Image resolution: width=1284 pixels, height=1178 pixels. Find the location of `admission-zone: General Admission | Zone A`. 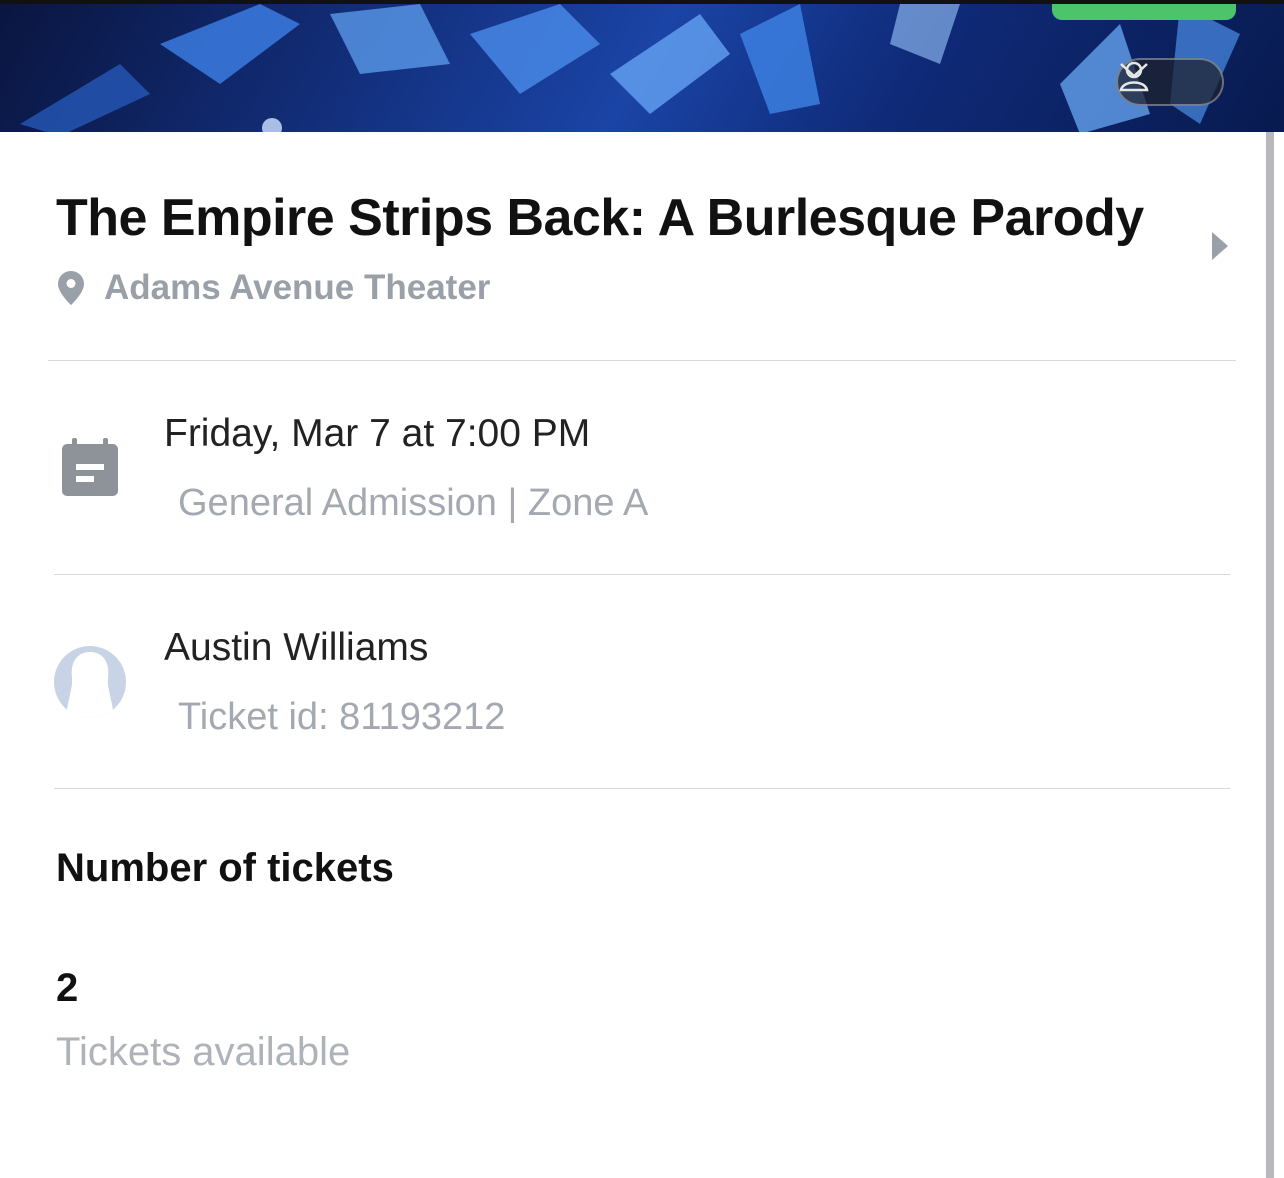

admission-zone: General Admission | Zone A is located at coordinates (413, 503).